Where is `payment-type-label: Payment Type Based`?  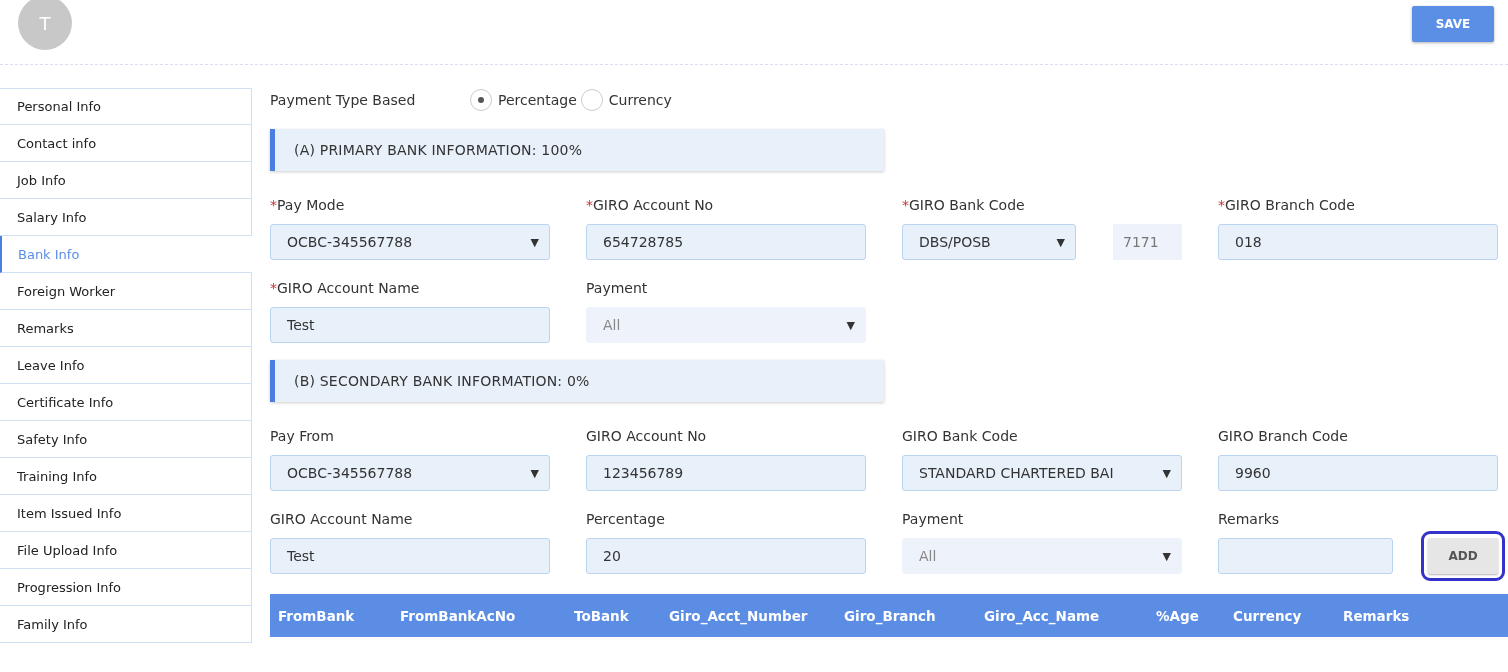 payment-type-label: Payment Type Based is located at coordinates (343, 100).